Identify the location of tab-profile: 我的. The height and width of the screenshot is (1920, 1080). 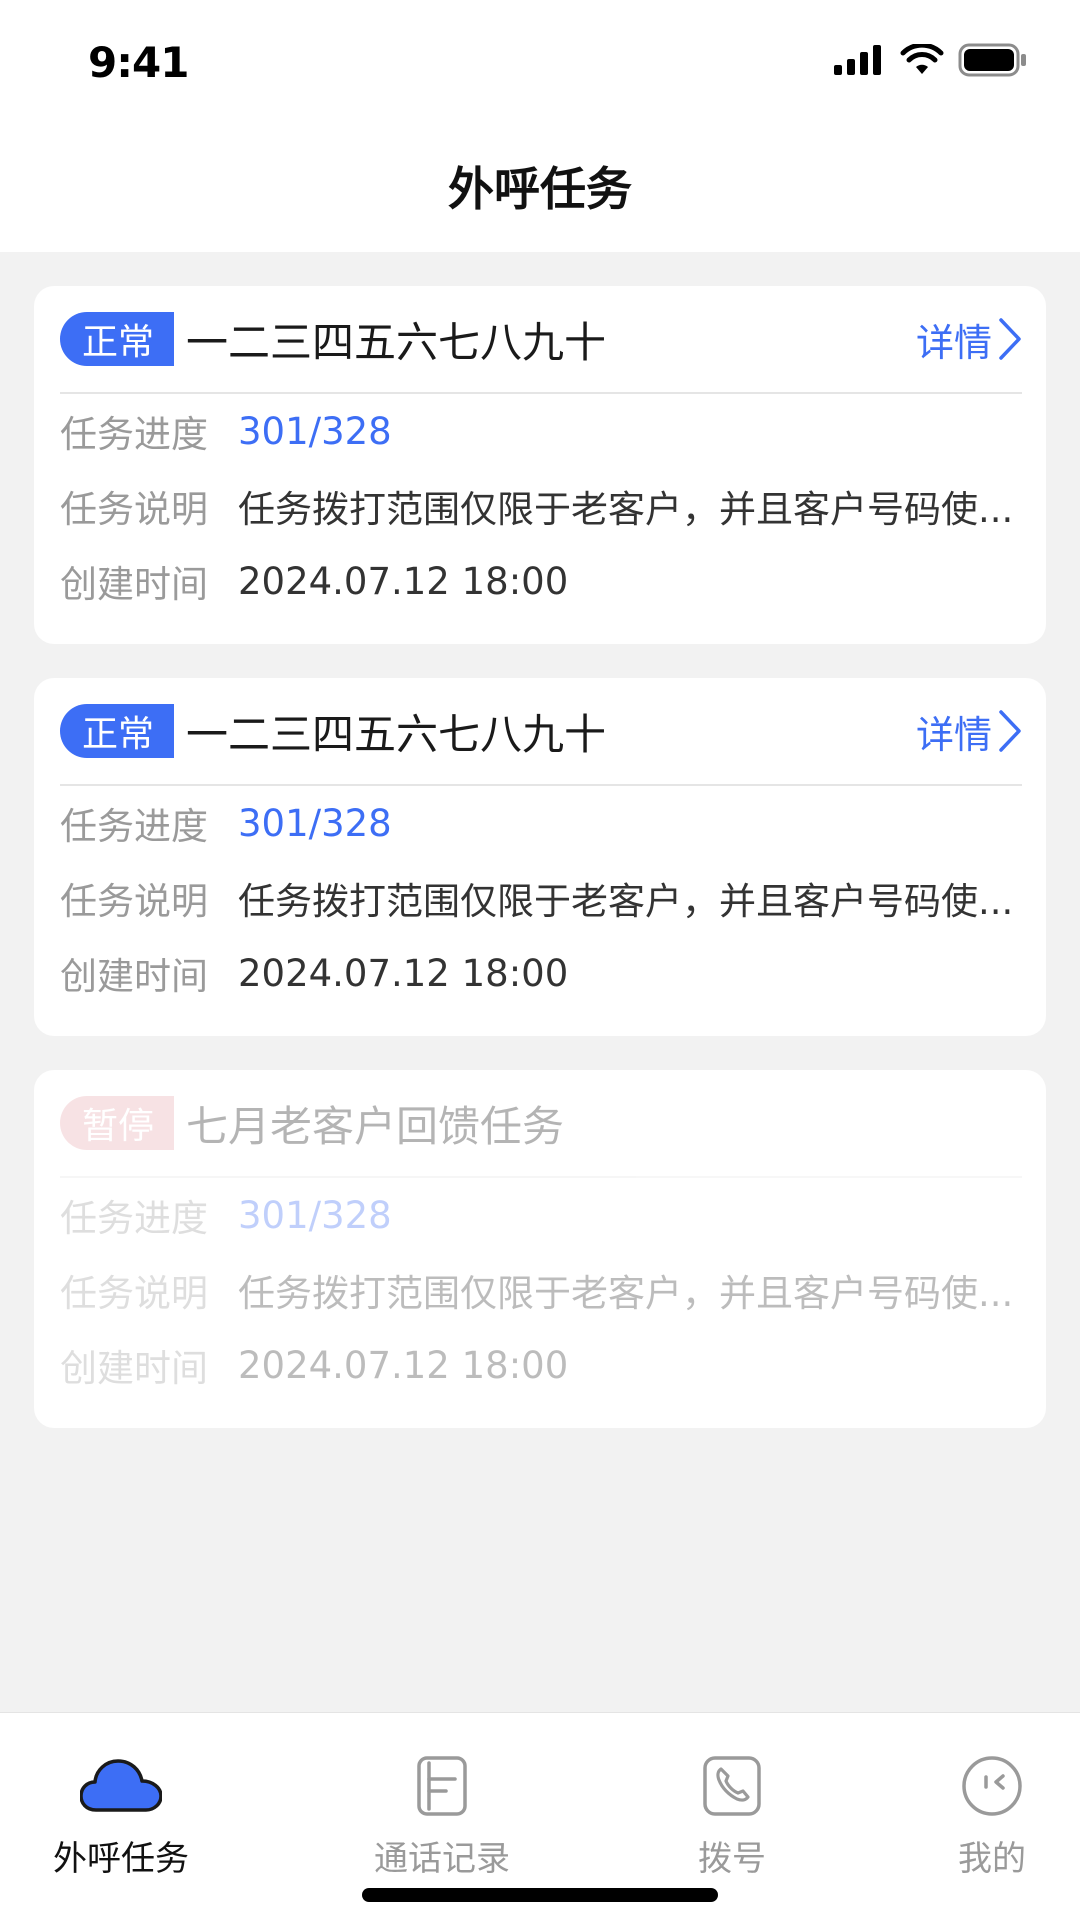
(986, 1808).